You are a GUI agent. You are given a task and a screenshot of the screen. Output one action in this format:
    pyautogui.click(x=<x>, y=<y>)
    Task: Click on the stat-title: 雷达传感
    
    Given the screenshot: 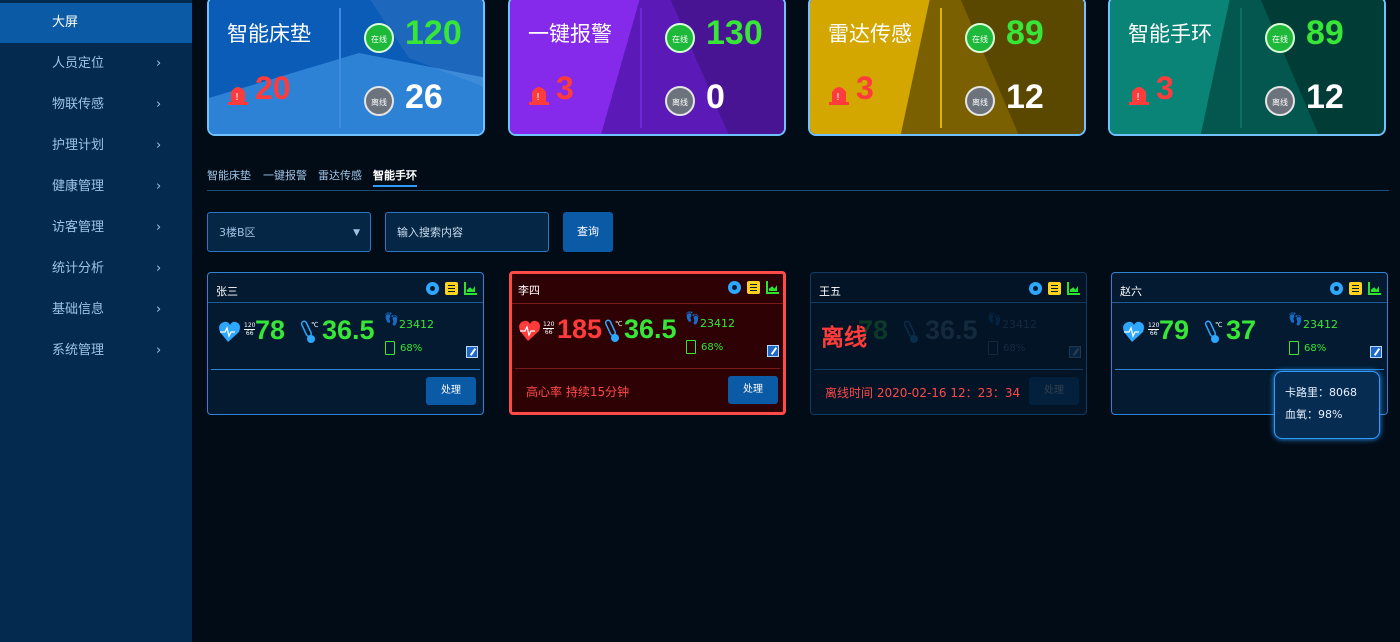 What is the action you would take?
    pyautogui.click(x=870, y=34)
    